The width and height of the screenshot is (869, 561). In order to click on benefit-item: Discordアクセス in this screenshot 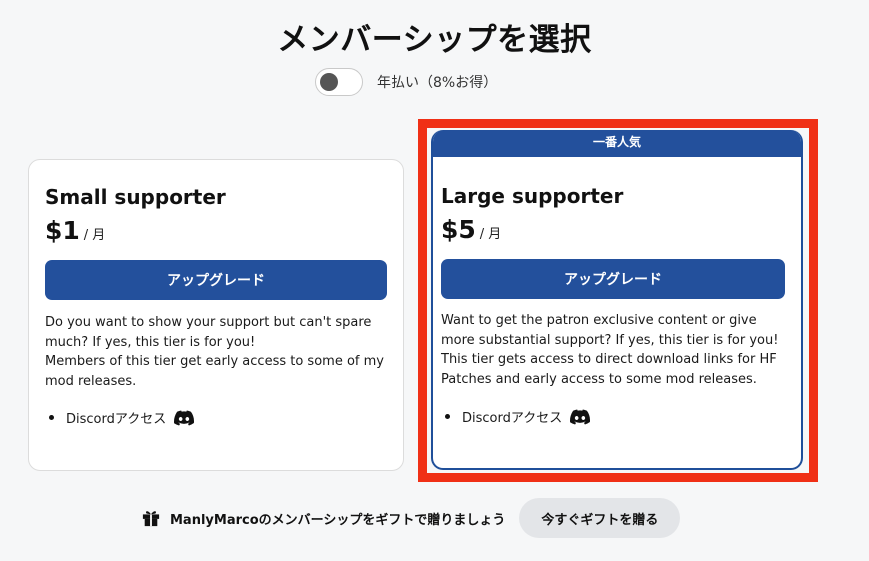, I will do `click(122, 417)`.